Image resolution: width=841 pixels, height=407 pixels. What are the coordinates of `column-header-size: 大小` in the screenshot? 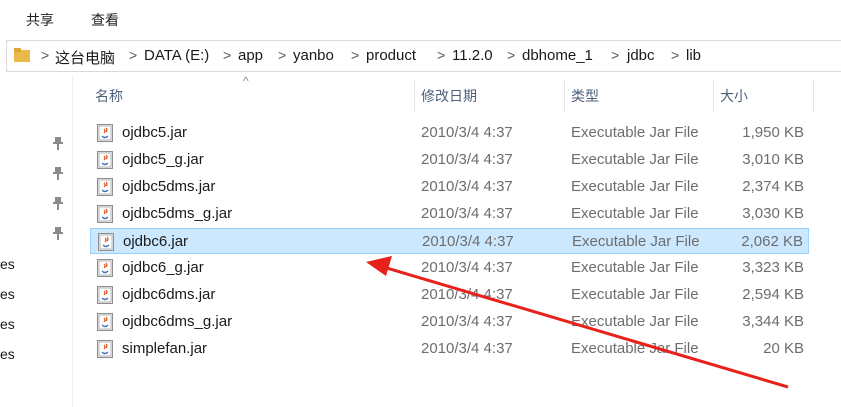 It's located at (764, 96).